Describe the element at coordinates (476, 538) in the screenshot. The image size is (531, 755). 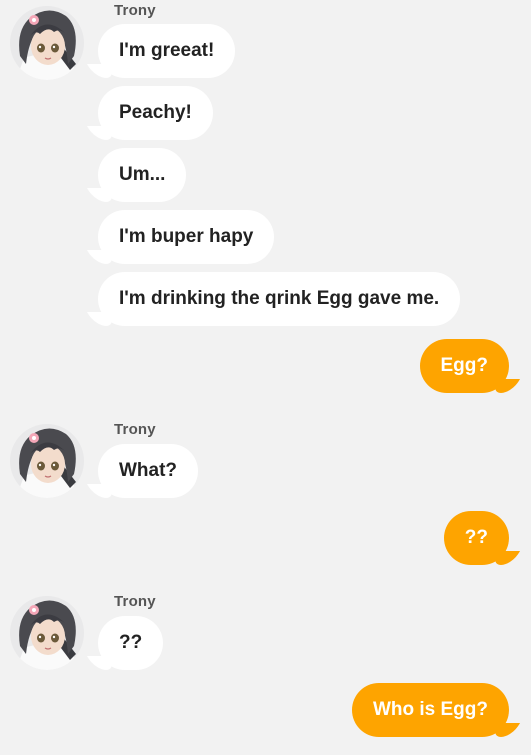
I see `outgoing-message-bubble: ??` at that location.